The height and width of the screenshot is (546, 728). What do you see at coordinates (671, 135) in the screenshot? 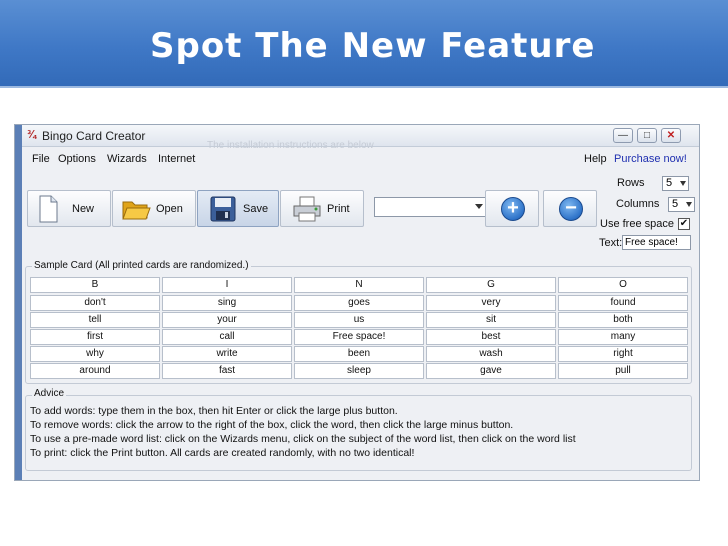
I see `close-button: ✕` at bounding box center [671, 135].